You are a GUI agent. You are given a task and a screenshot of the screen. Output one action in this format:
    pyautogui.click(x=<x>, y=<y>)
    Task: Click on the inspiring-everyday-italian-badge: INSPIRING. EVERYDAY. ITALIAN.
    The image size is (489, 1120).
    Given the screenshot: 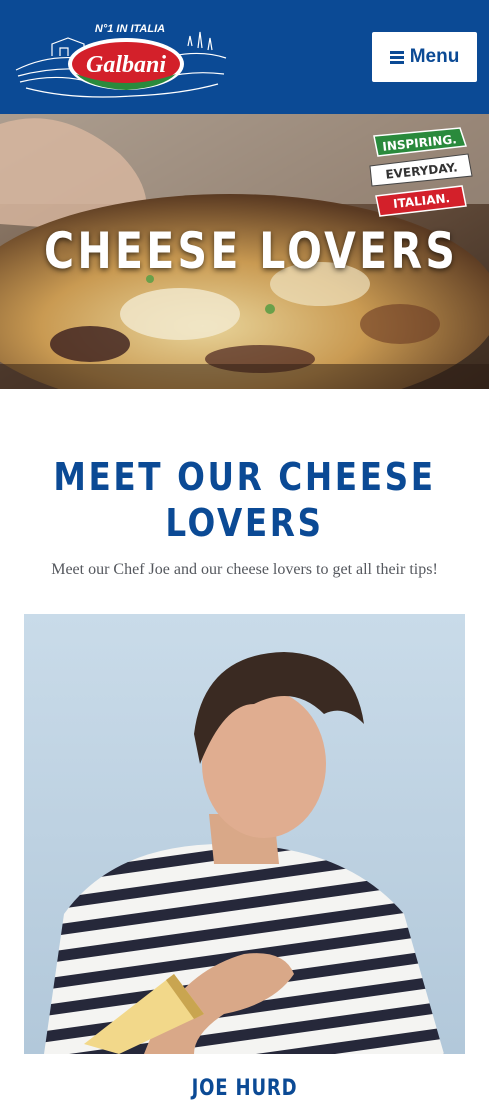 What is the action you would take?
    pyautogui.click(x=421, y=172)
    